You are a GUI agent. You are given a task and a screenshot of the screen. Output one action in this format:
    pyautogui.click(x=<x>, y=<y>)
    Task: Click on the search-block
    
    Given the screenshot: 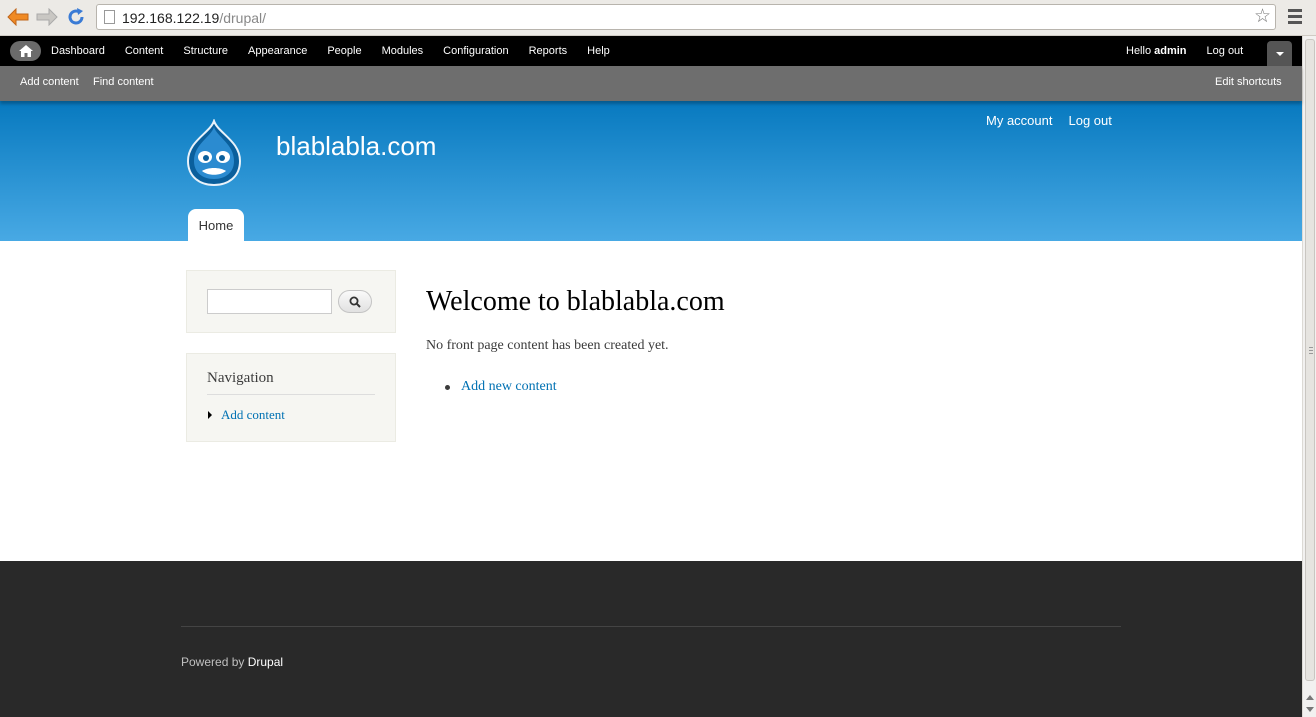 What is the action you would take?
    pyautogui.click(x=291, y=301)
    